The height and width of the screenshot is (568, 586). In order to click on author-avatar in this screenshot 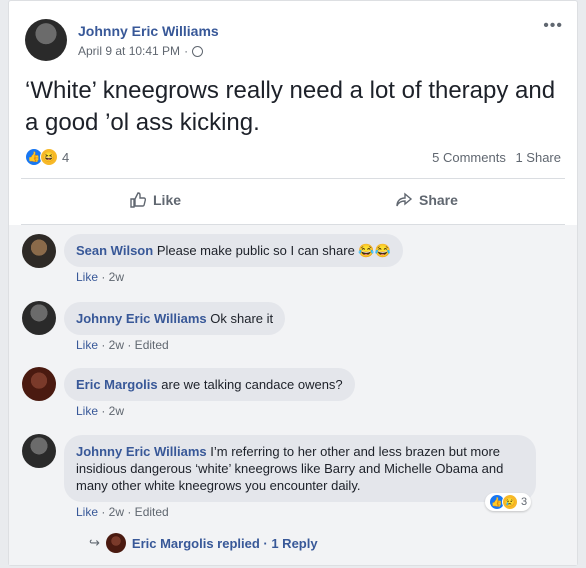, I will do `click(46, 40)`.